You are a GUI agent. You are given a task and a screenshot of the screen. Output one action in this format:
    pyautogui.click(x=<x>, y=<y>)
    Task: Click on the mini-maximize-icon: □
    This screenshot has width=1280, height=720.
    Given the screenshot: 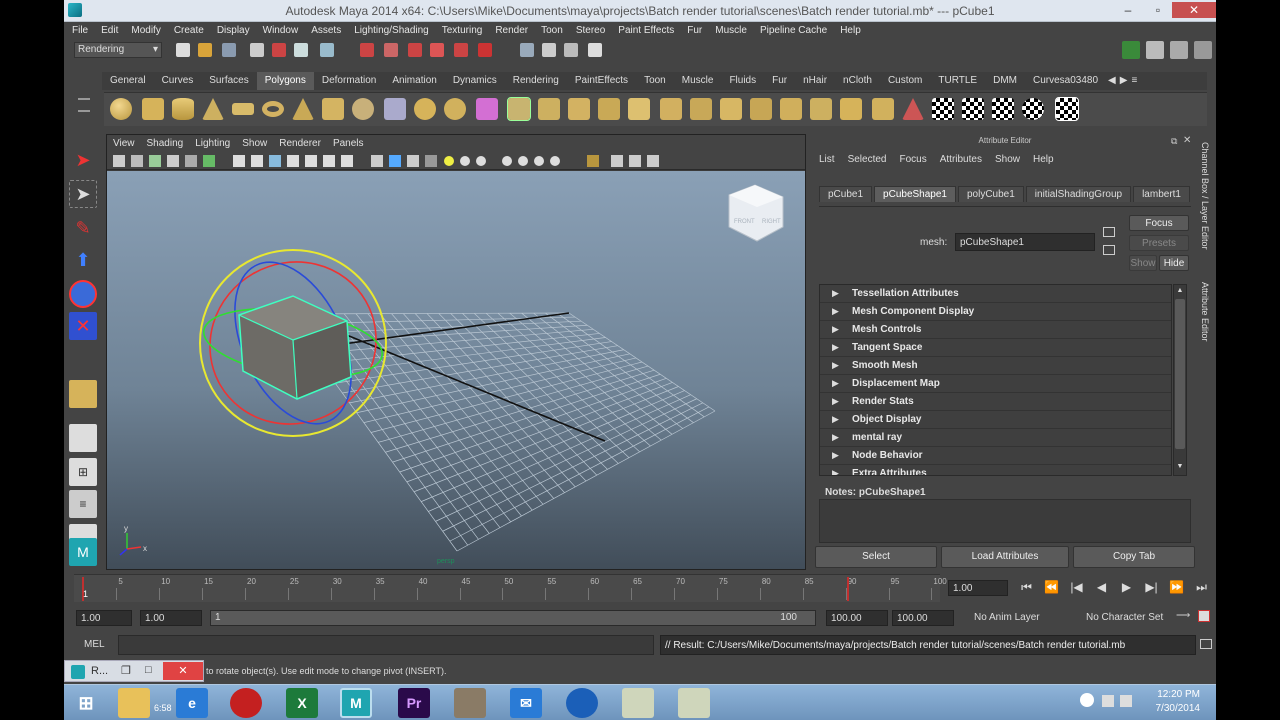 What is the action you would take?
    pyautogui.click(x=148, y=670)
    